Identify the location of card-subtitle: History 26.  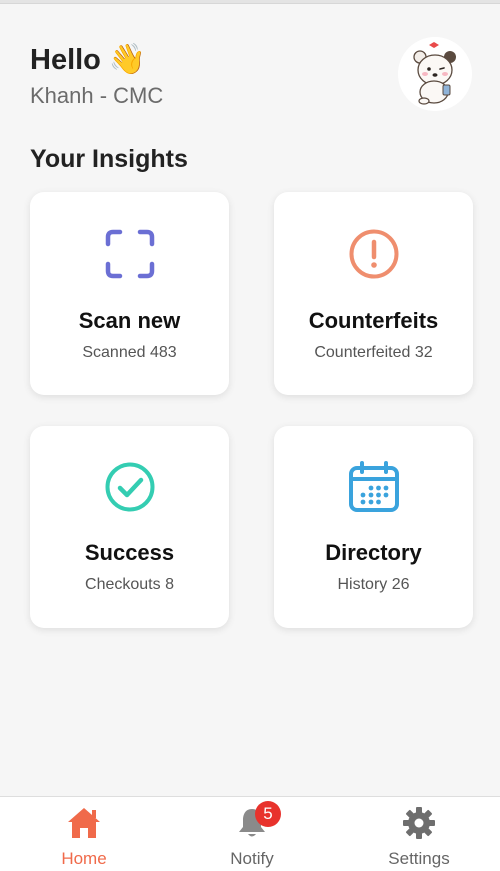
(373, 584).